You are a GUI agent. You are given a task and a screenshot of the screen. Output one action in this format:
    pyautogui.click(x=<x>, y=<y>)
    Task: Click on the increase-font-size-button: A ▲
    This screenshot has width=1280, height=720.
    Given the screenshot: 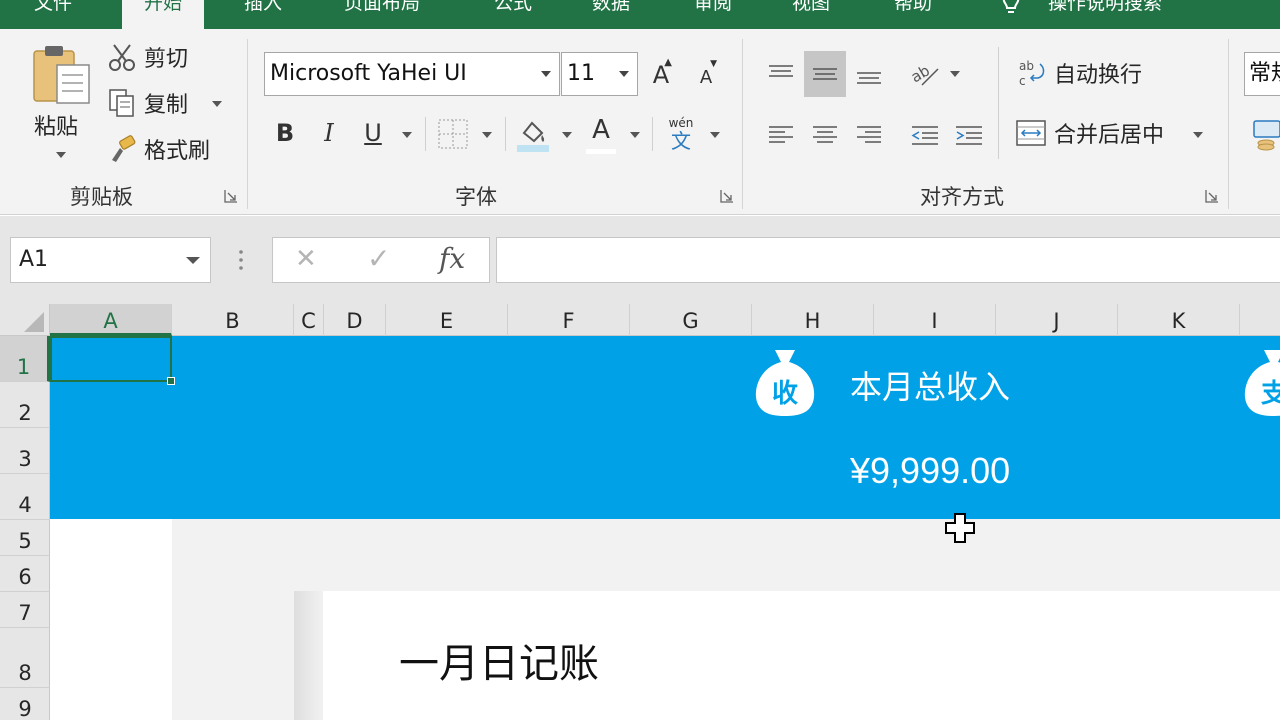 What is the action you would take?
    pyautogui.click(x=661, y=75)
    